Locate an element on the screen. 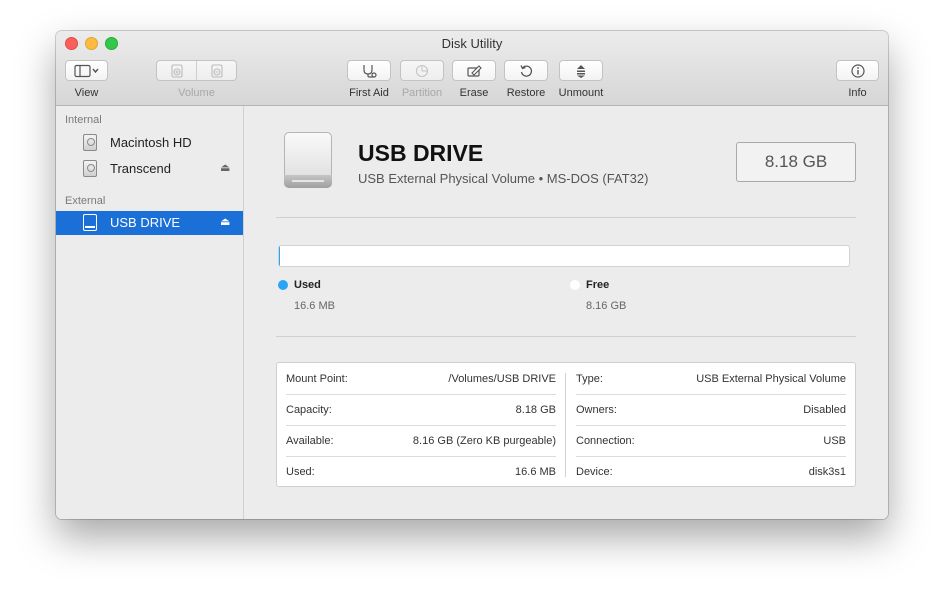 Image resolution: width=944 pixels, height=599 pixels. add-volume-button is located at coordinates (176, 70).